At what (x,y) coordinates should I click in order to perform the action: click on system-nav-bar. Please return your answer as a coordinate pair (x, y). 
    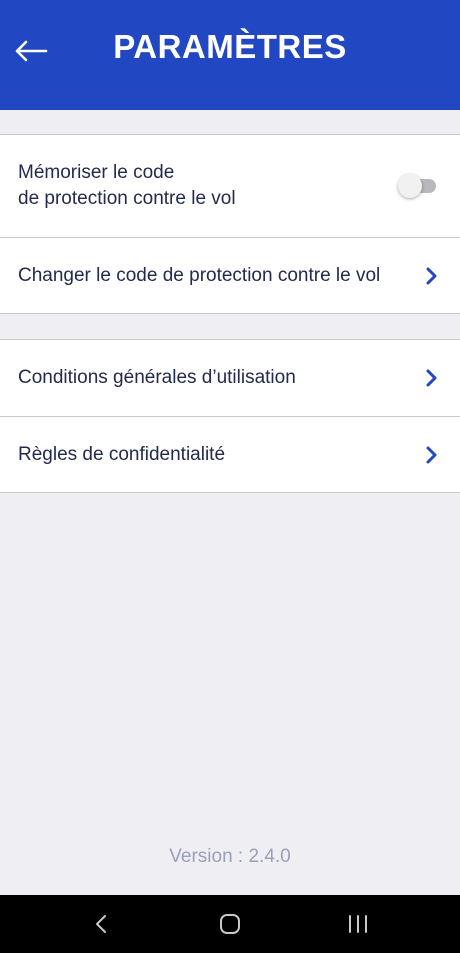
    Looking at the image, I should click on (230, 924).